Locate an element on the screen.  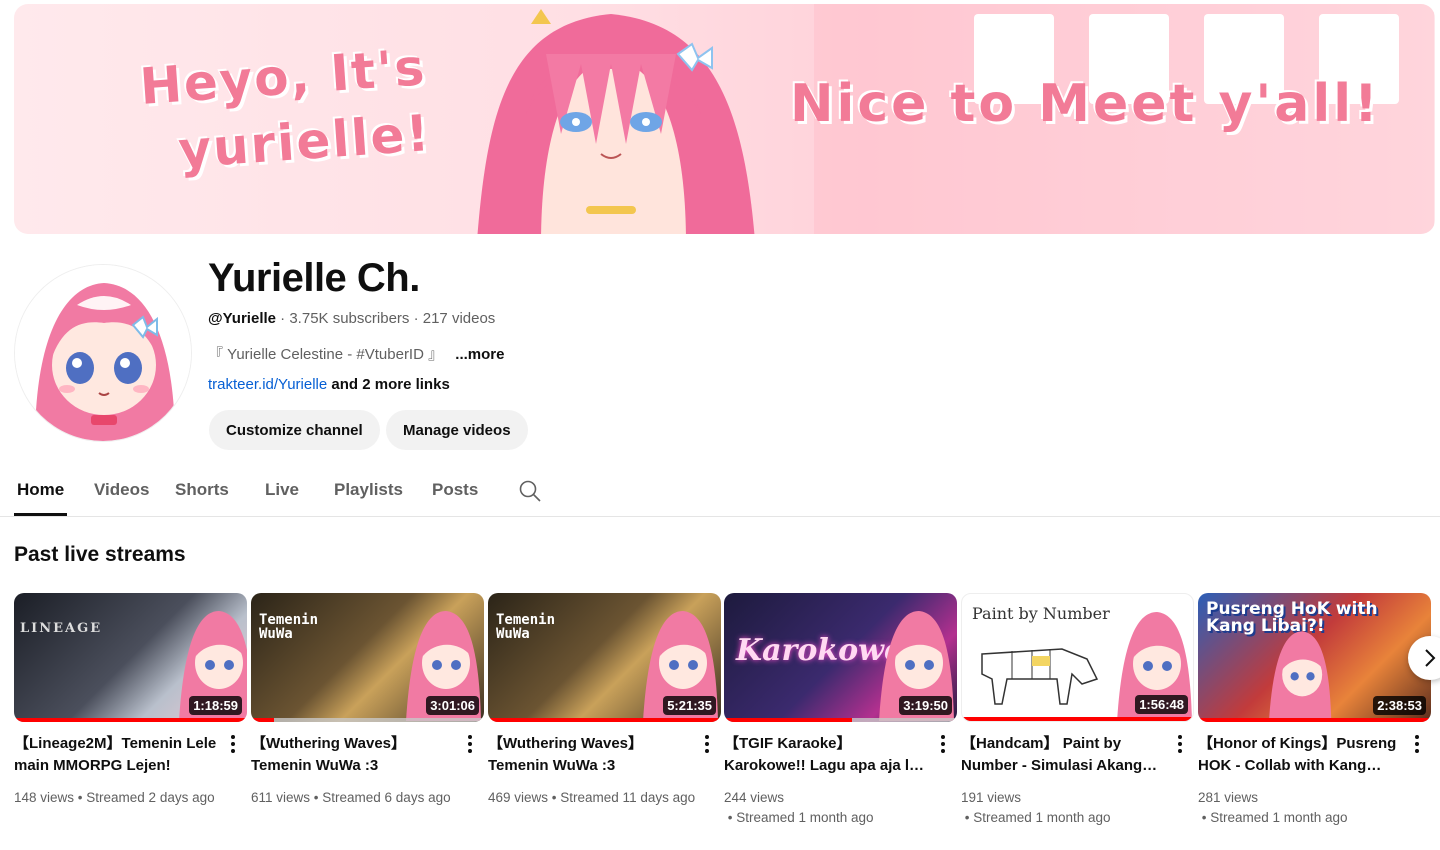
thumbnail-text: LINEAGE is located at coordinates (61, 628).